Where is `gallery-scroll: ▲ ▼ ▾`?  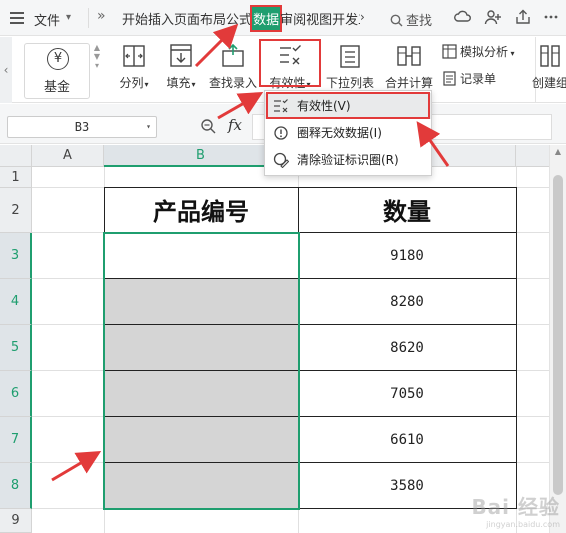
gallery-scroll: ▲ ▼ ▾ is located at coordinates (97, 71).